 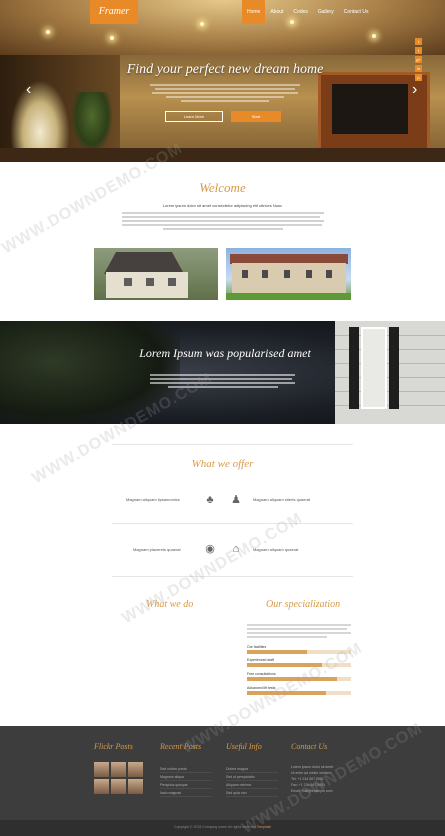 What do you see at coordinates (252, 793) in the screenshot?
I see `useful-info-link: Sed quia non` at bounding box center [252, 793].